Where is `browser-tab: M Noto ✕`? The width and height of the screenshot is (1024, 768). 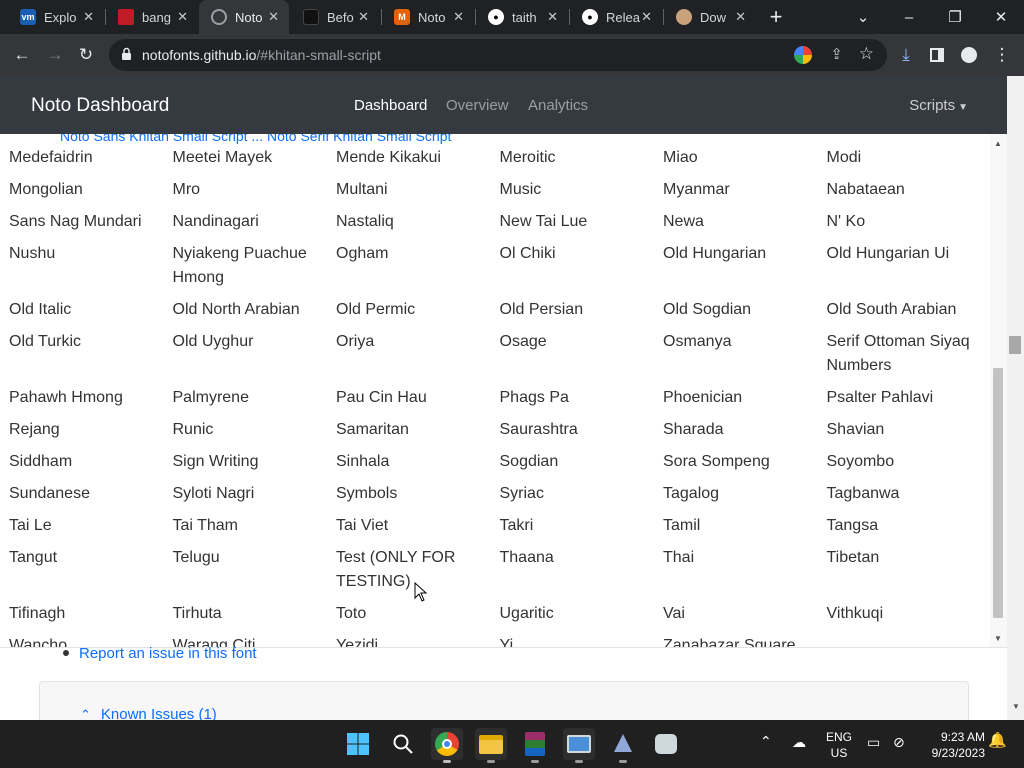
browser-tab: M Noto ✕ is located at coordinates (428, 17).